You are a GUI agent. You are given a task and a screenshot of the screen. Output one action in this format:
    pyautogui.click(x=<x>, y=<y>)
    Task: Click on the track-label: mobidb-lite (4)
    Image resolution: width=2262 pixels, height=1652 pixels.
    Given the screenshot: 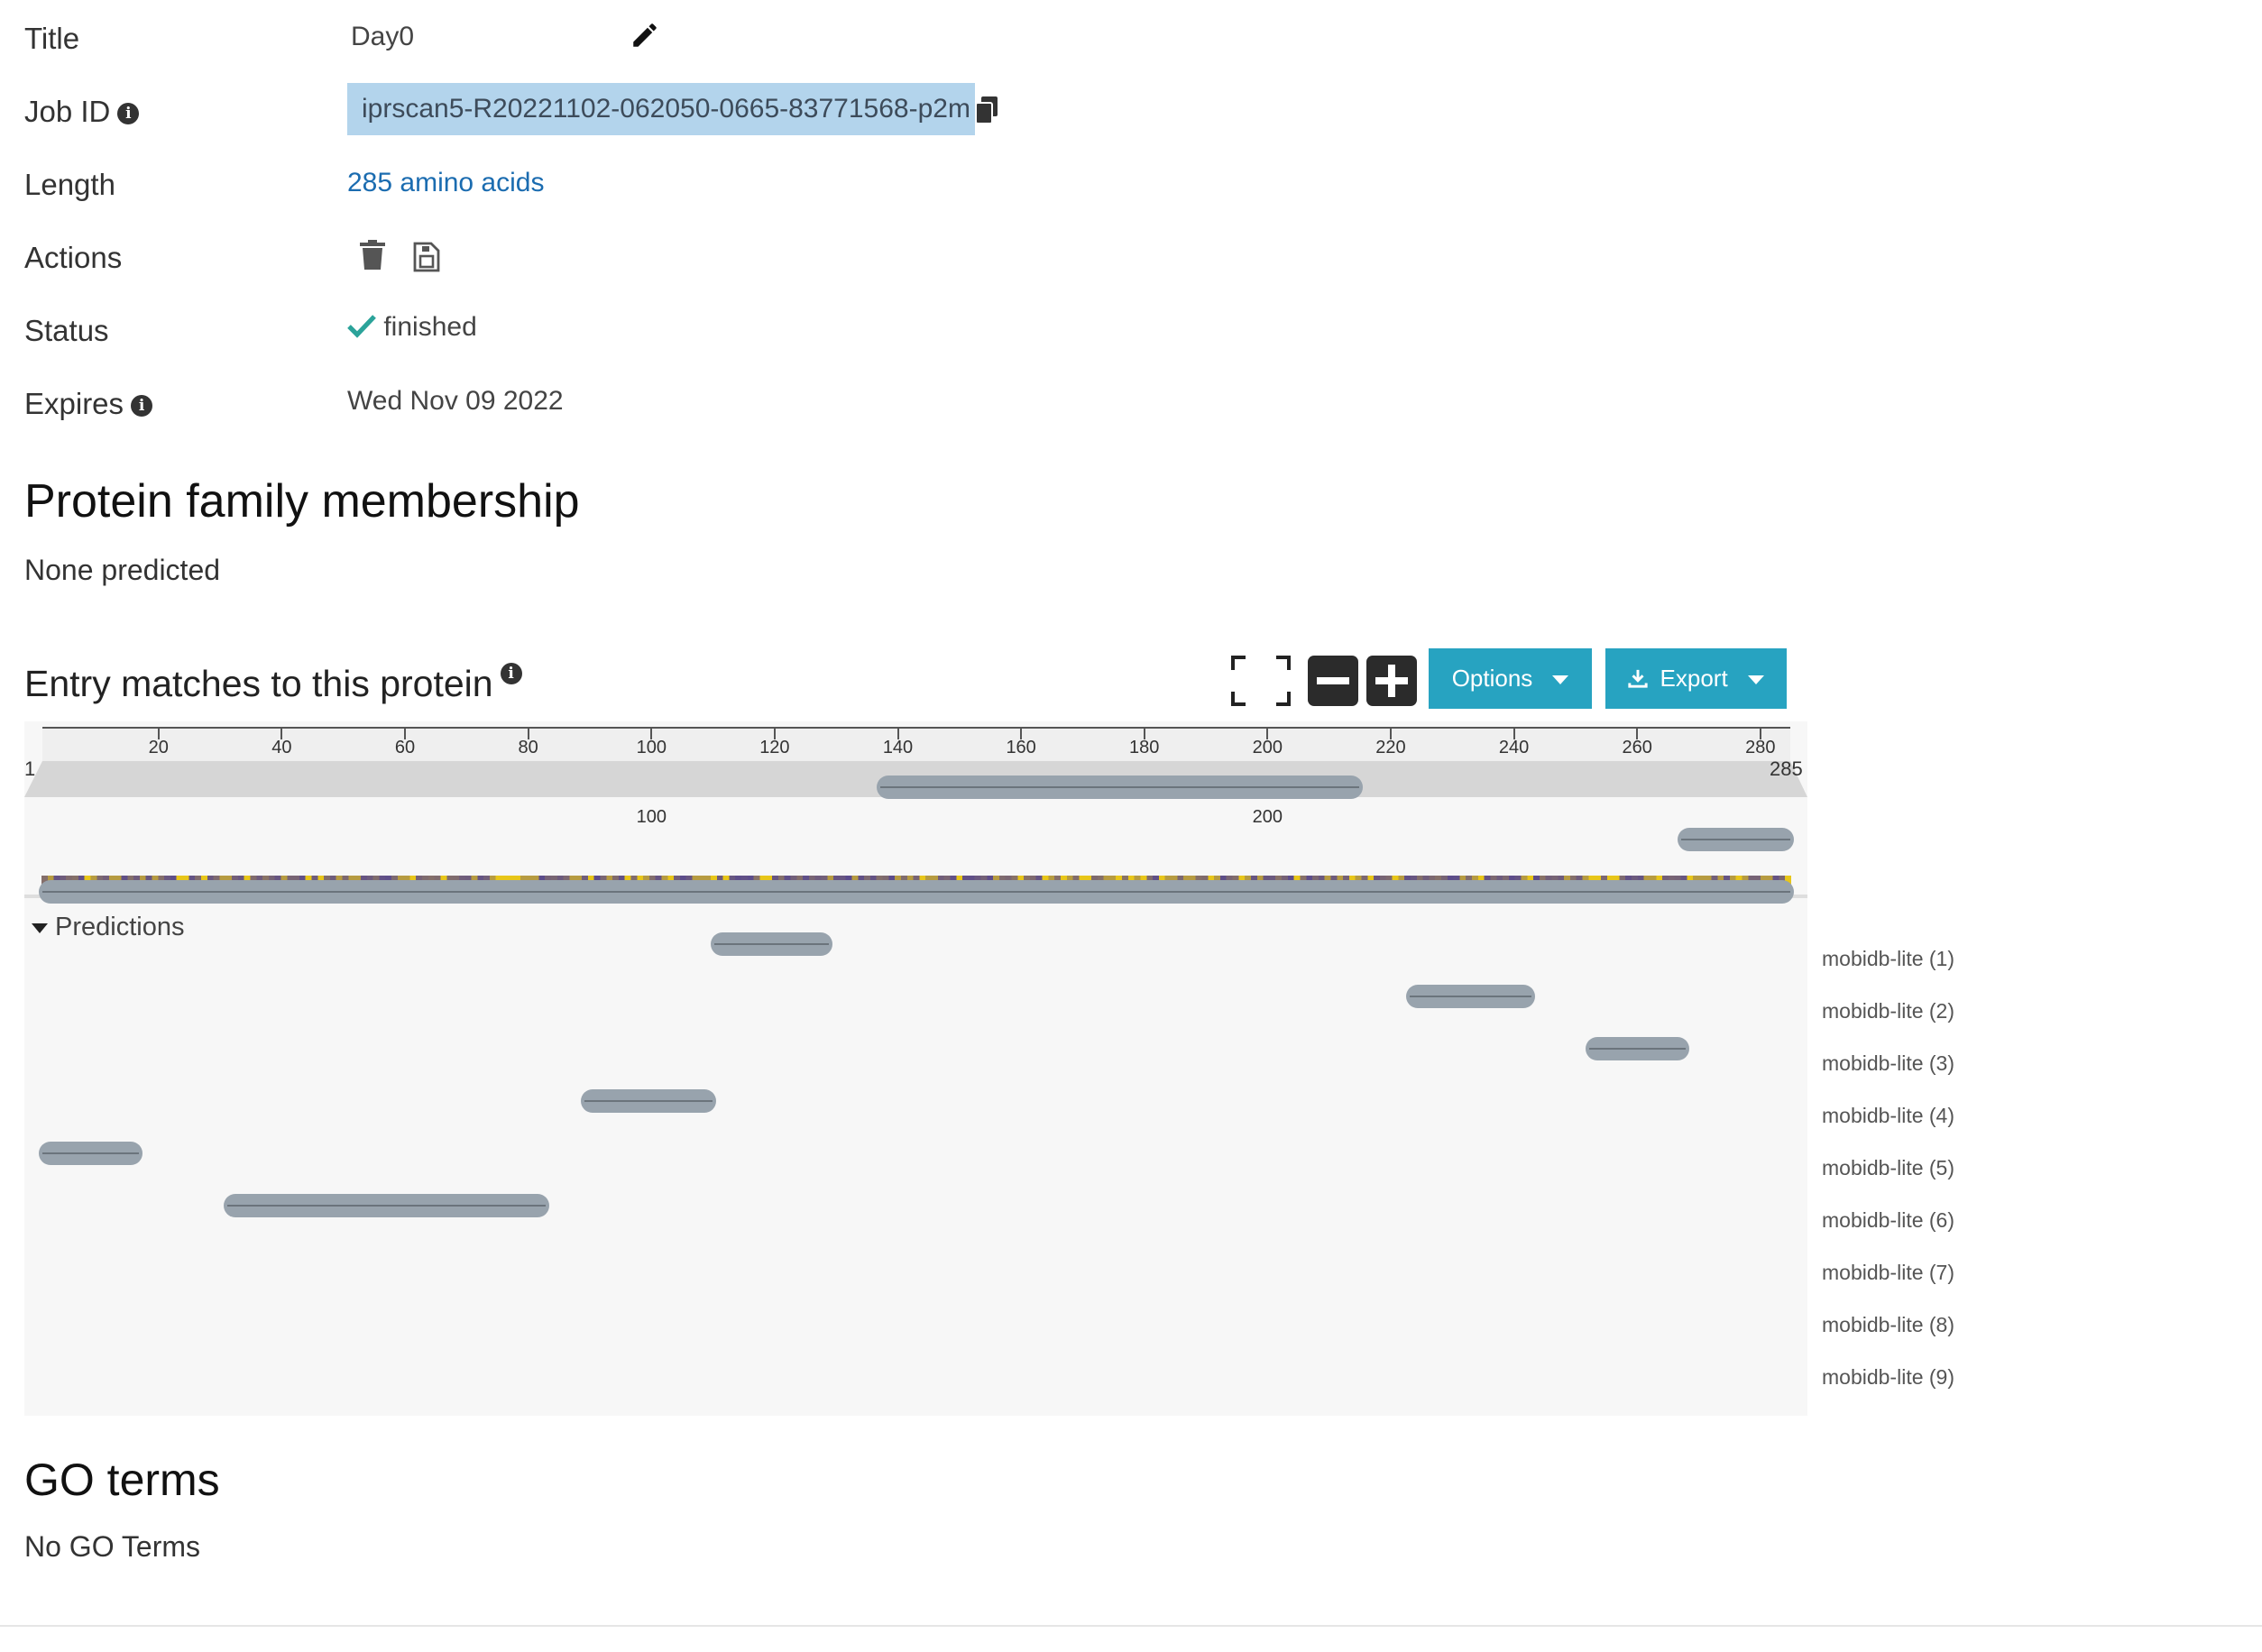 What is the action you would take?
    pyautogui.click(x=1888, y=1116)
    